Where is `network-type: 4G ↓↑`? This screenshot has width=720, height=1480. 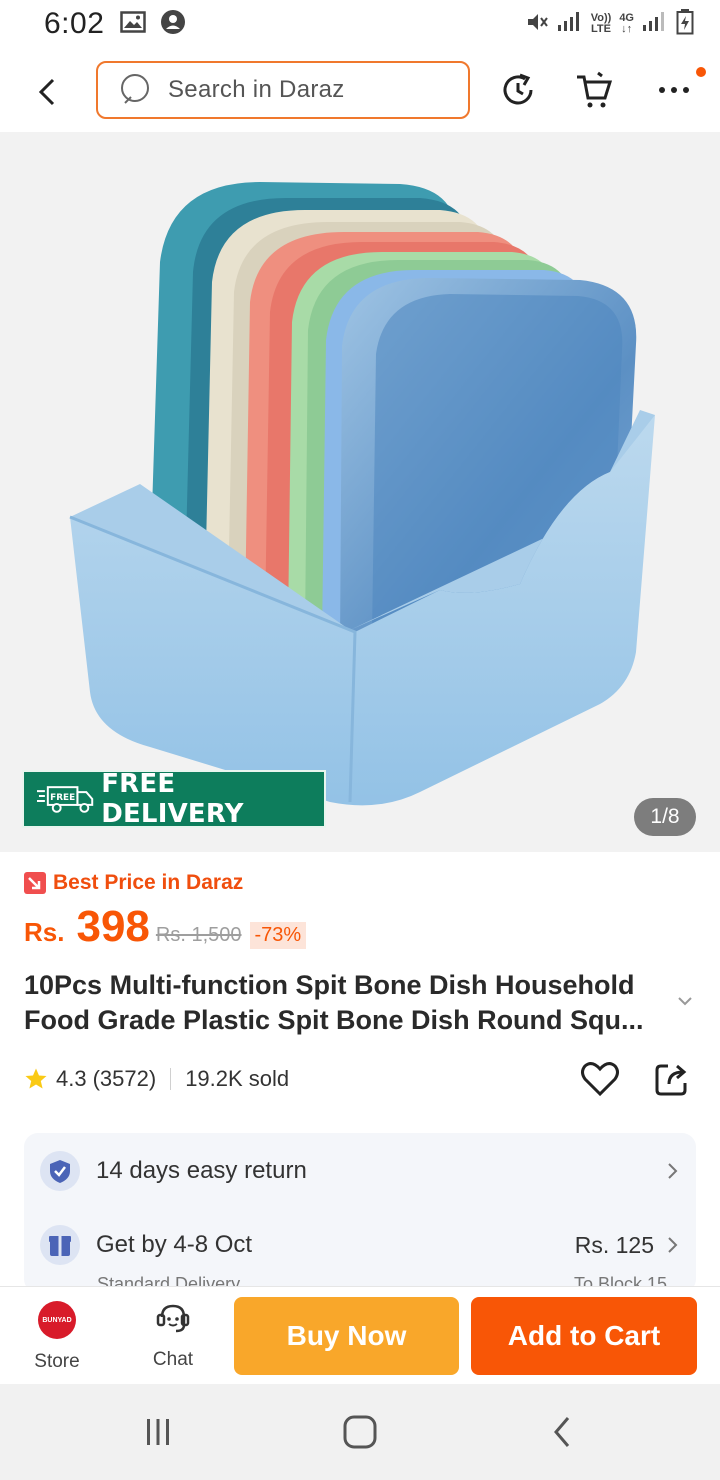
network-type: 4G ↓↑ is located at coordinates (626, 23).